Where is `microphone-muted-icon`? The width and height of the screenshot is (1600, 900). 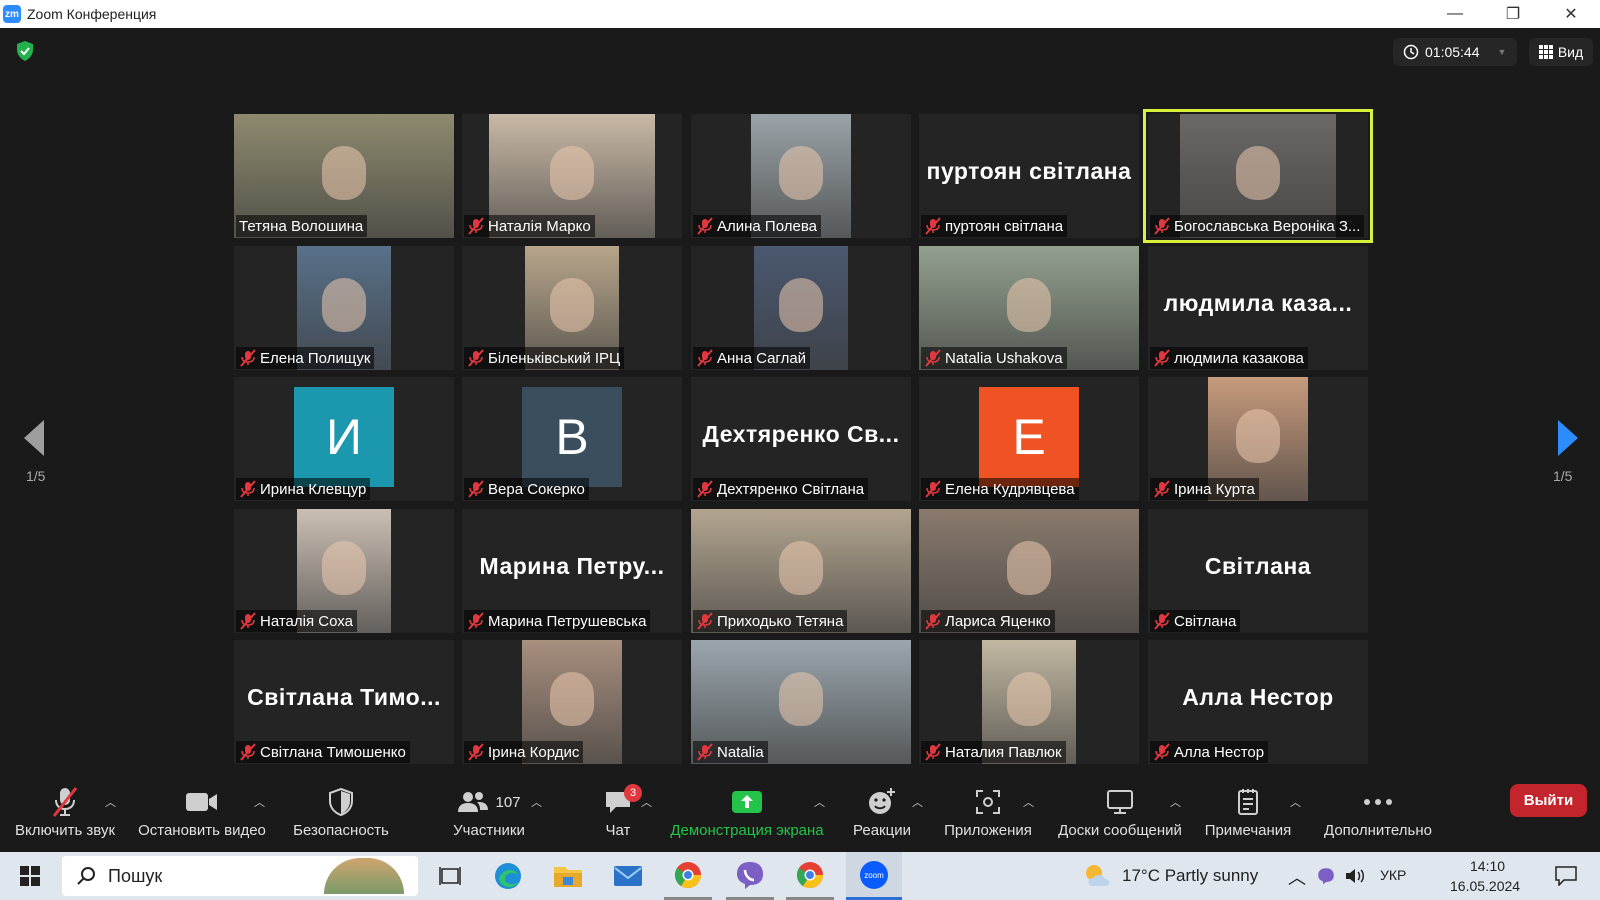 microphone-muted-icon is located at coordinates (65, 802).